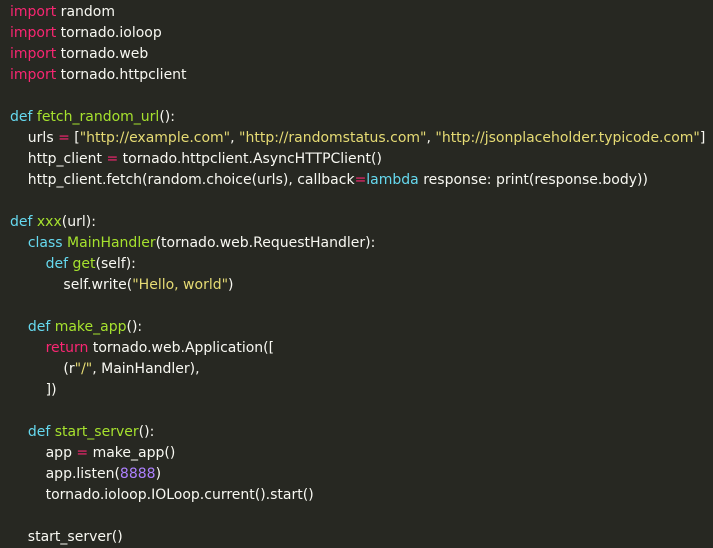  What do you see at coordinates (33, 390) in the screenshot?
I see `code-token-plain: ])` at bounding box center [33, 390].